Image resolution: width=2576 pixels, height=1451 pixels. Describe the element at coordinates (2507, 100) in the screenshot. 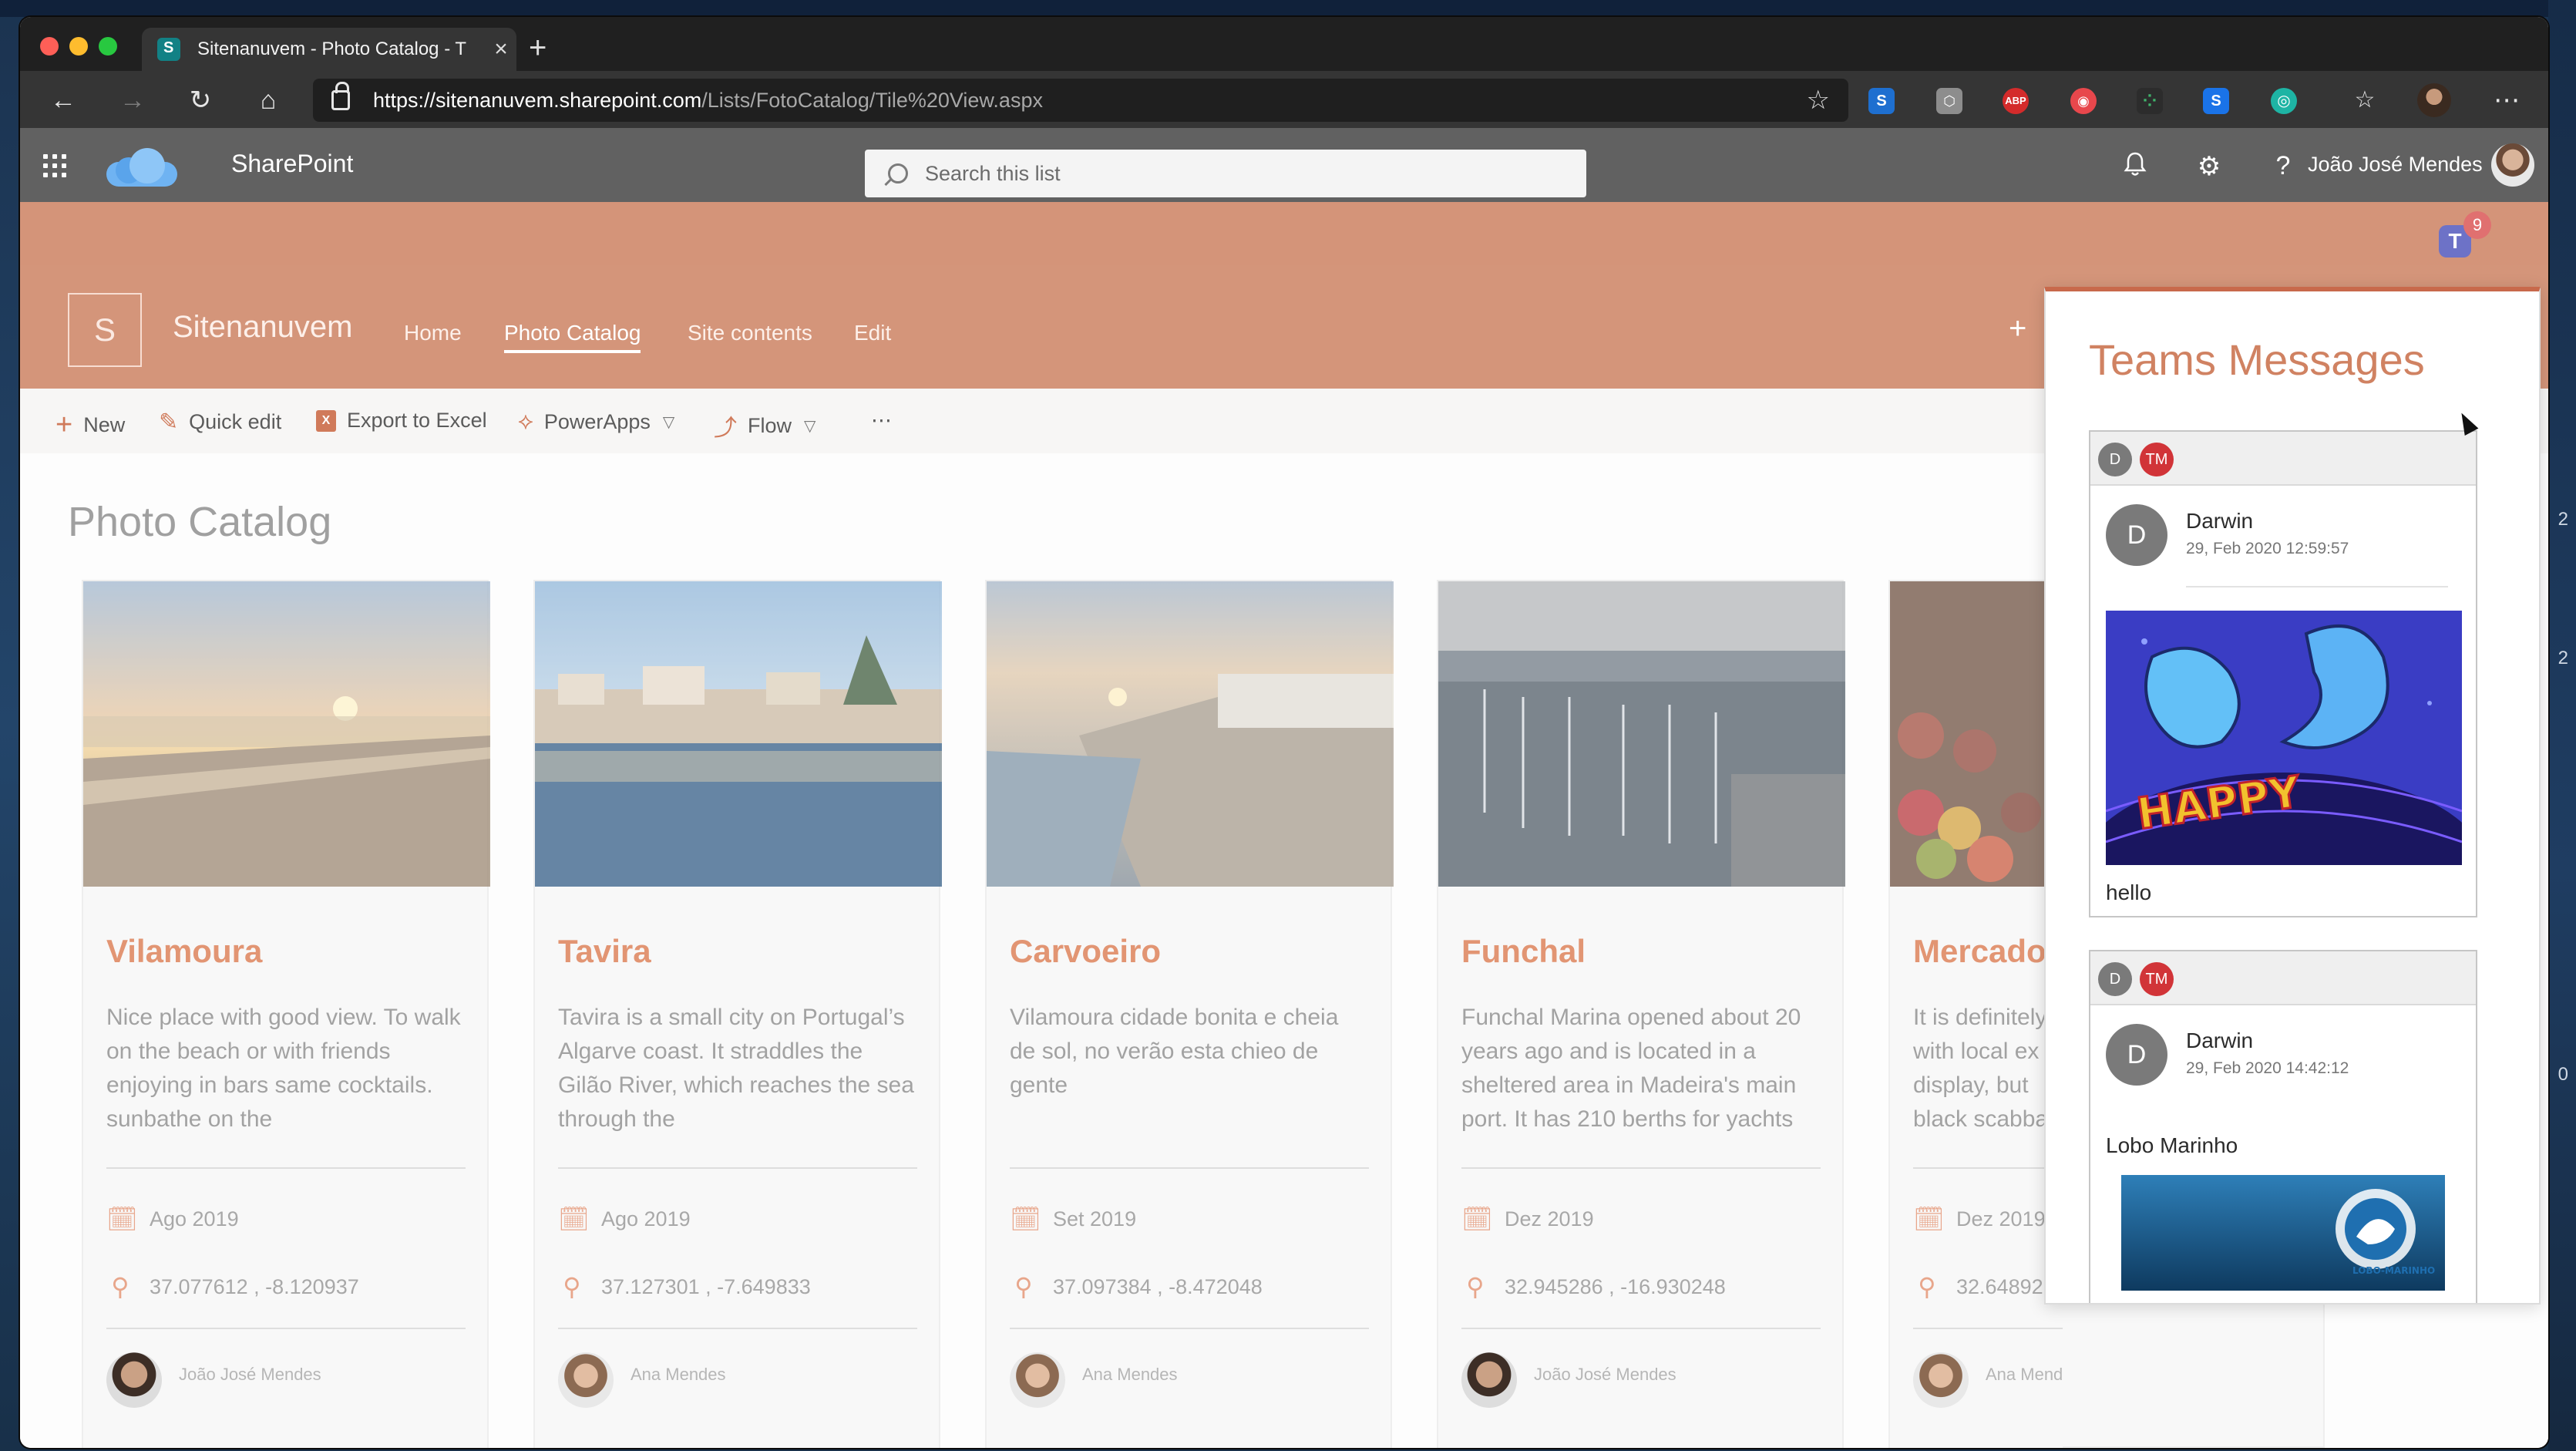

I see `more-options-icon: ⋯` at that location.